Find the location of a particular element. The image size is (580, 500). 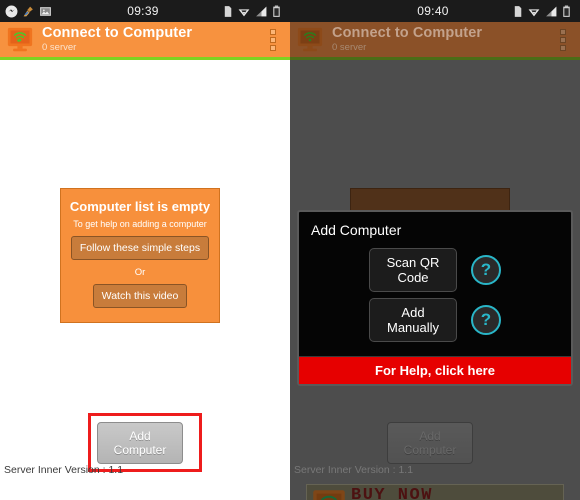

scan-qr-line1: Scan QR is located at coordinates (413, 262).